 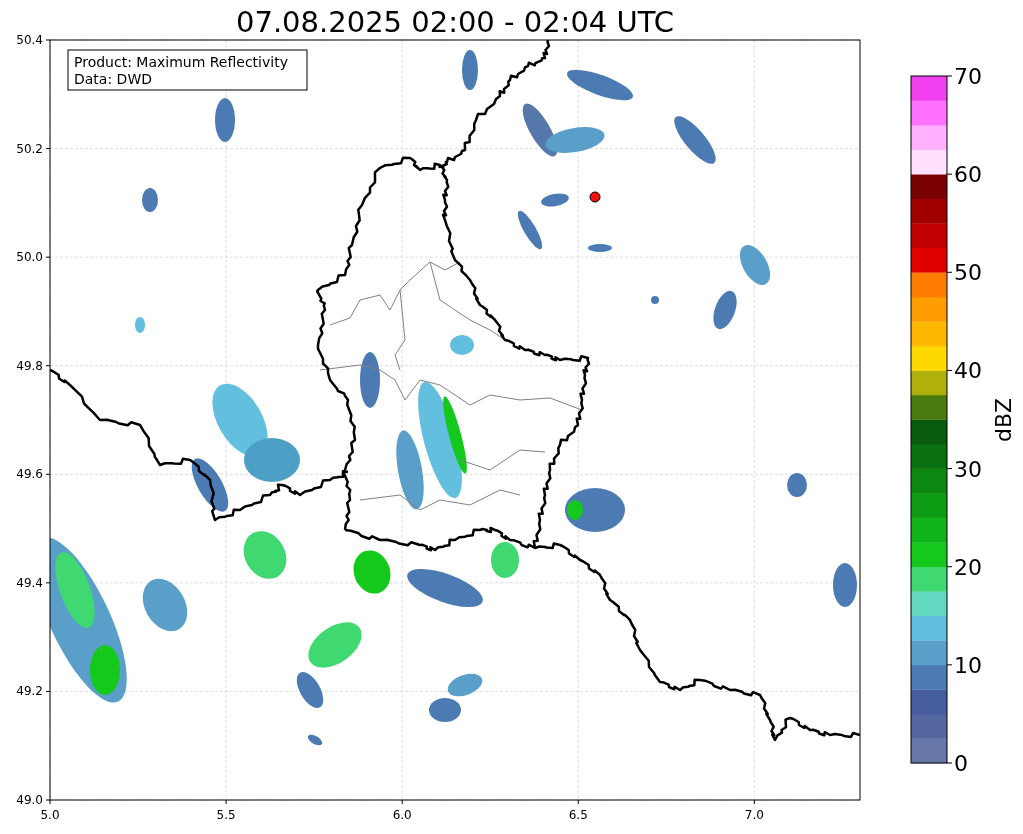 What do you see at coordinates (29, 582) in the screenshot?
I see `y-tick-label: 49.4` at bounding box center [29, 582].